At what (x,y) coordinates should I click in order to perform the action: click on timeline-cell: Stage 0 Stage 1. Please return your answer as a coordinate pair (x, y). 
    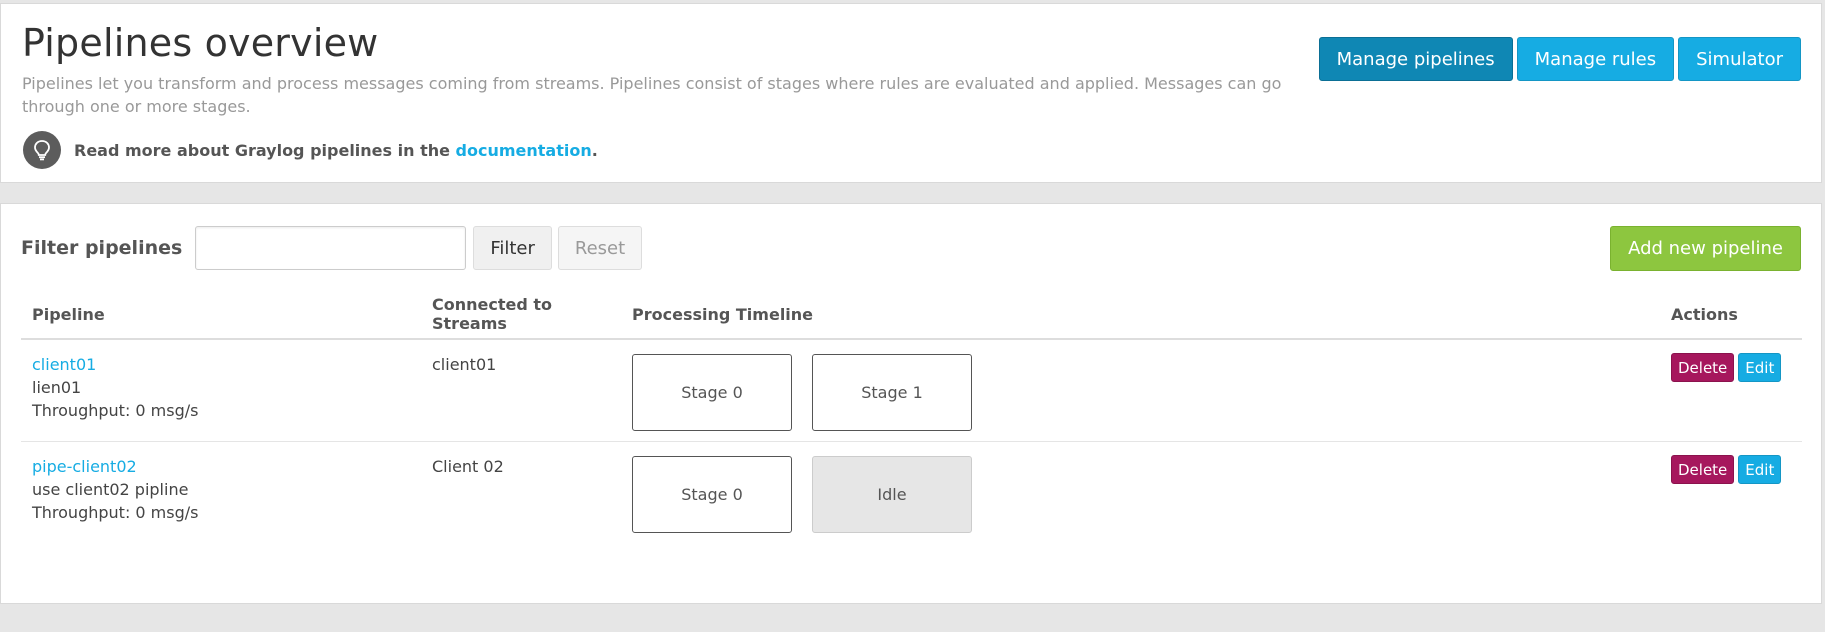
    Looking at the image, I should click on (1140, 390).